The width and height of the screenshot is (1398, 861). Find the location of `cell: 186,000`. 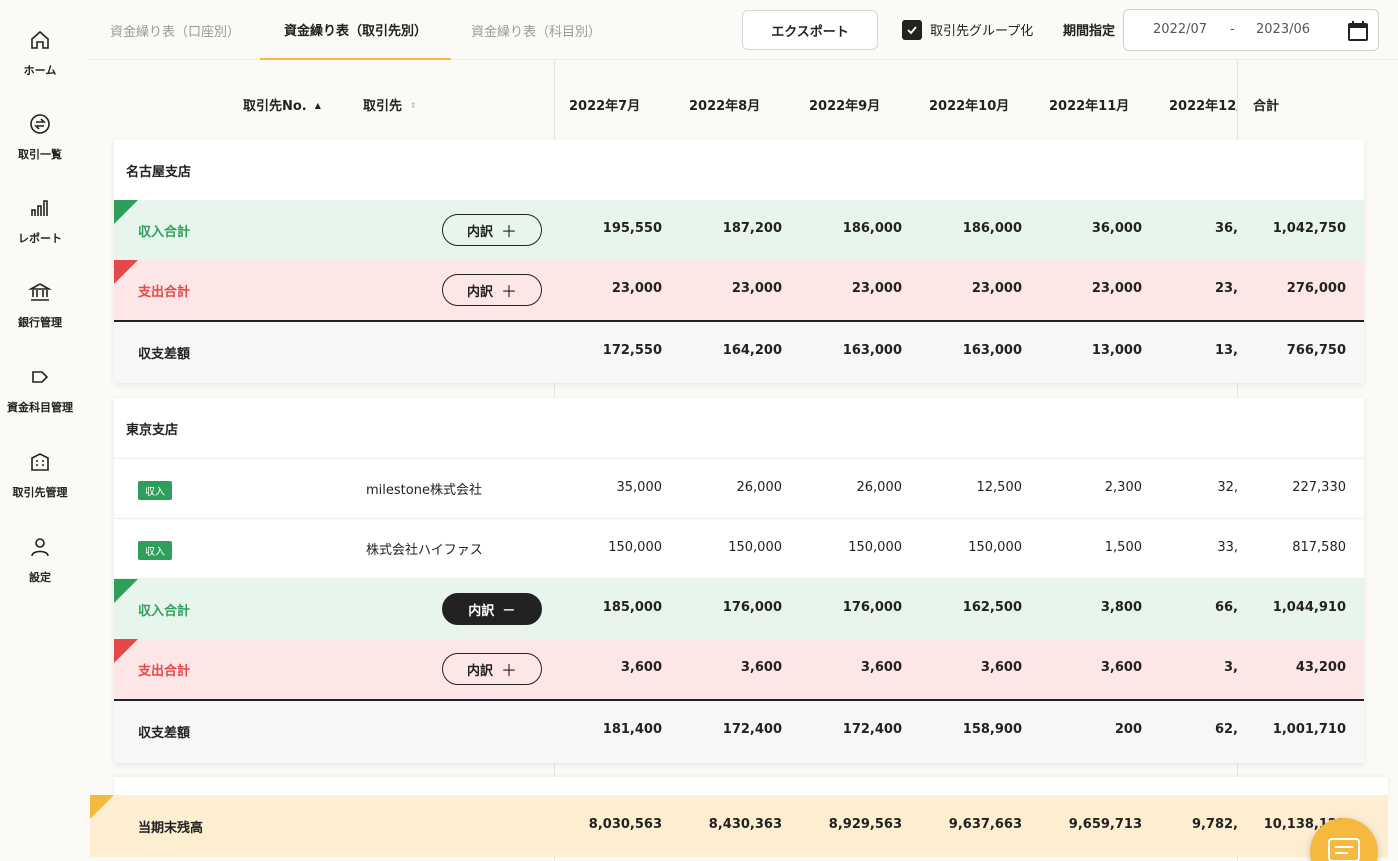

cell: 186,000 is located at coordinates (872, 228).